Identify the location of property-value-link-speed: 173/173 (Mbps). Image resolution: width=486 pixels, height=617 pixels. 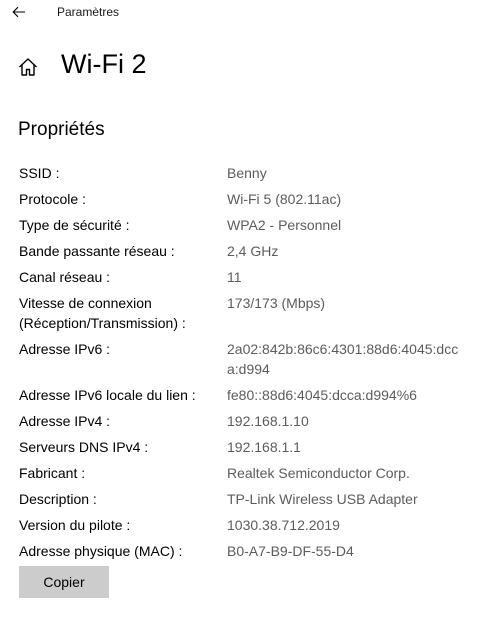
(276, 303).